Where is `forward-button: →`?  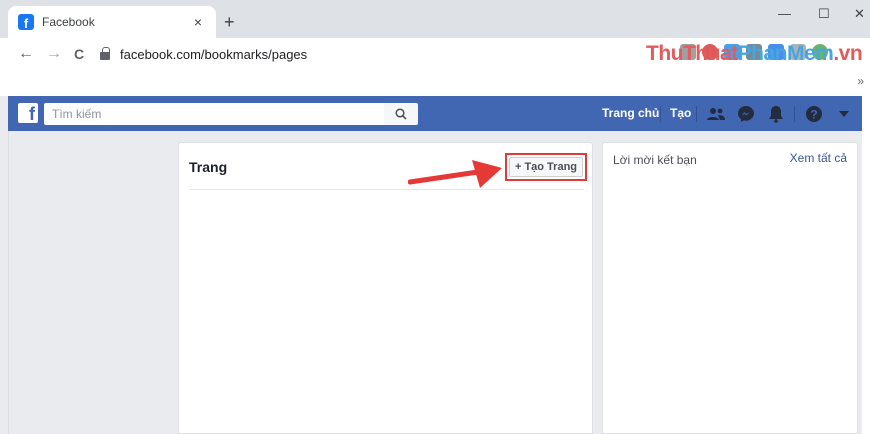 forward-button: → is located at coordinates (54, 54).